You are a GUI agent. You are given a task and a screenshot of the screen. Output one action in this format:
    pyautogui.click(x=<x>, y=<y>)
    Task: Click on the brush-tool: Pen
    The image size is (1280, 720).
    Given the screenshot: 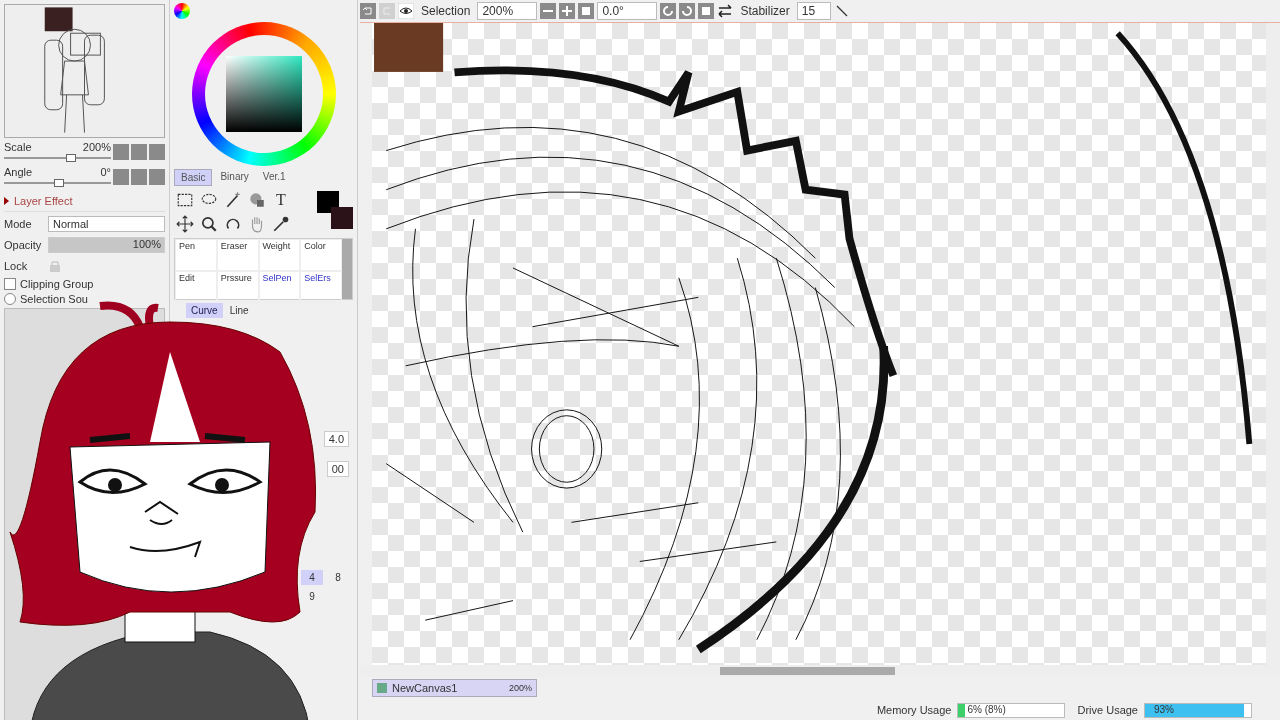 What is the action you would take?
    pyautogui.click(x=196, y=255)
    